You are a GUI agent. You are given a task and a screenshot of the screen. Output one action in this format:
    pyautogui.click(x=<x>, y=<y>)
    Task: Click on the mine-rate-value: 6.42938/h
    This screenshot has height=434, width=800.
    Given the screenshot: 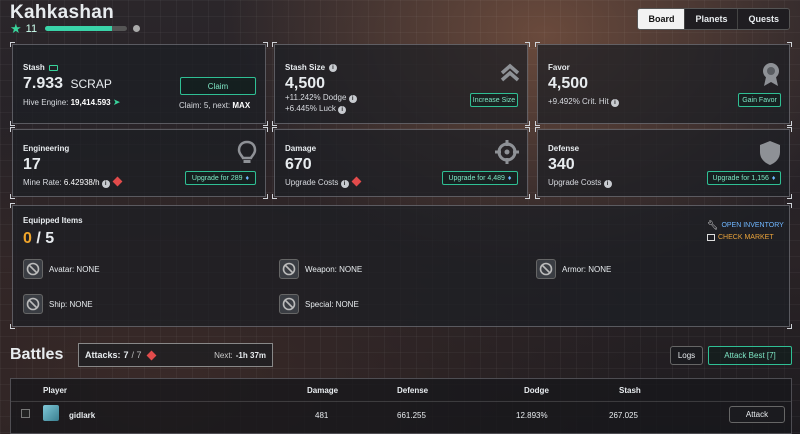 What is the action you would take?
    pyautogui.click(x=81, y=182)
    